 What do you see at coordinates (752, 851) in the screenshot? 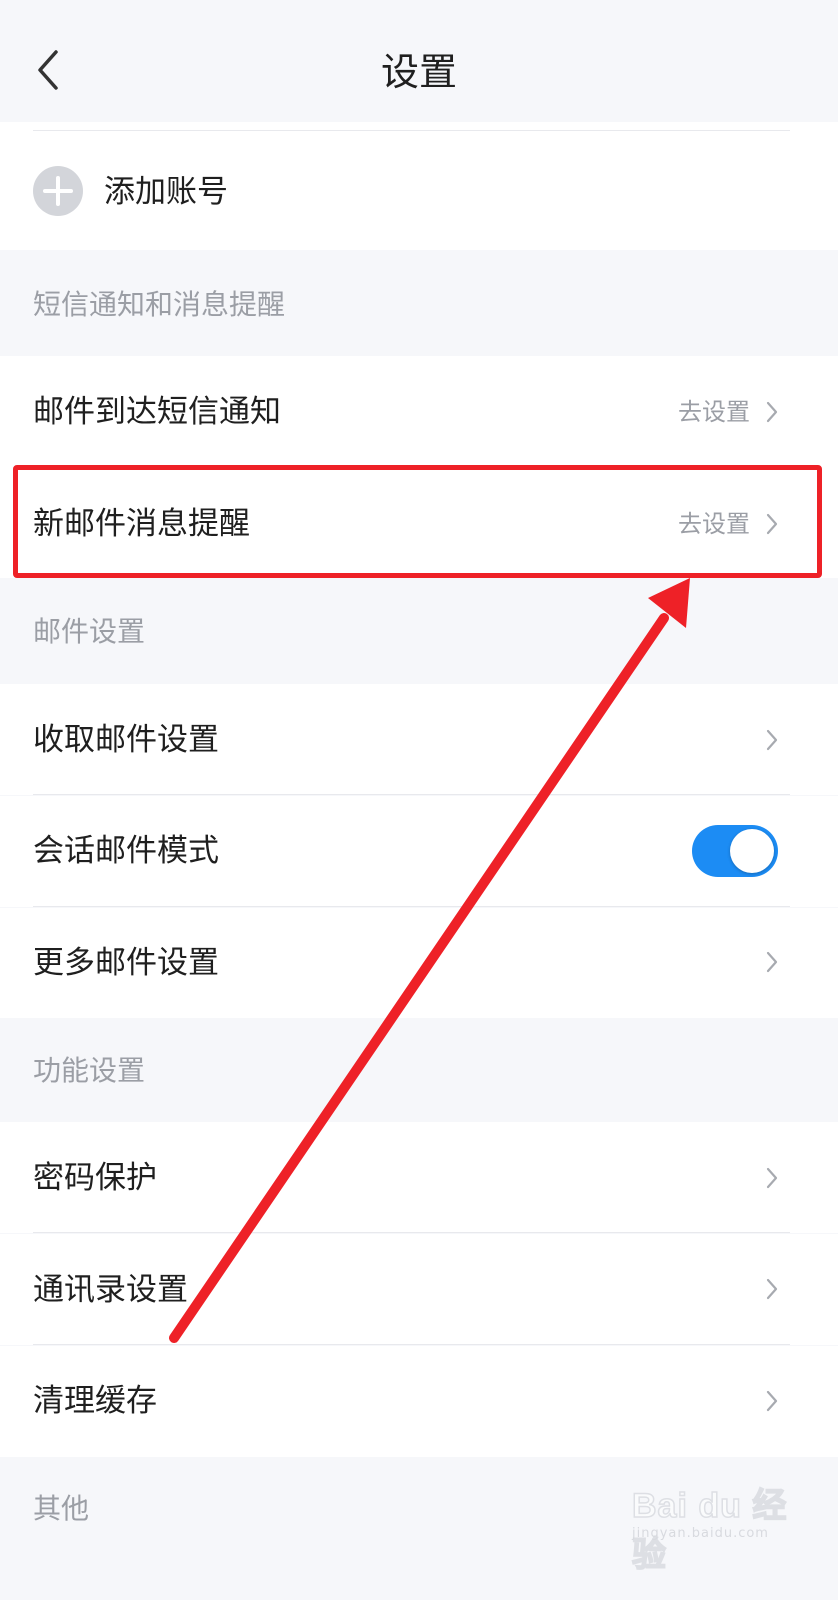
I see `toggle-knob` at bounding box center [752, 851].